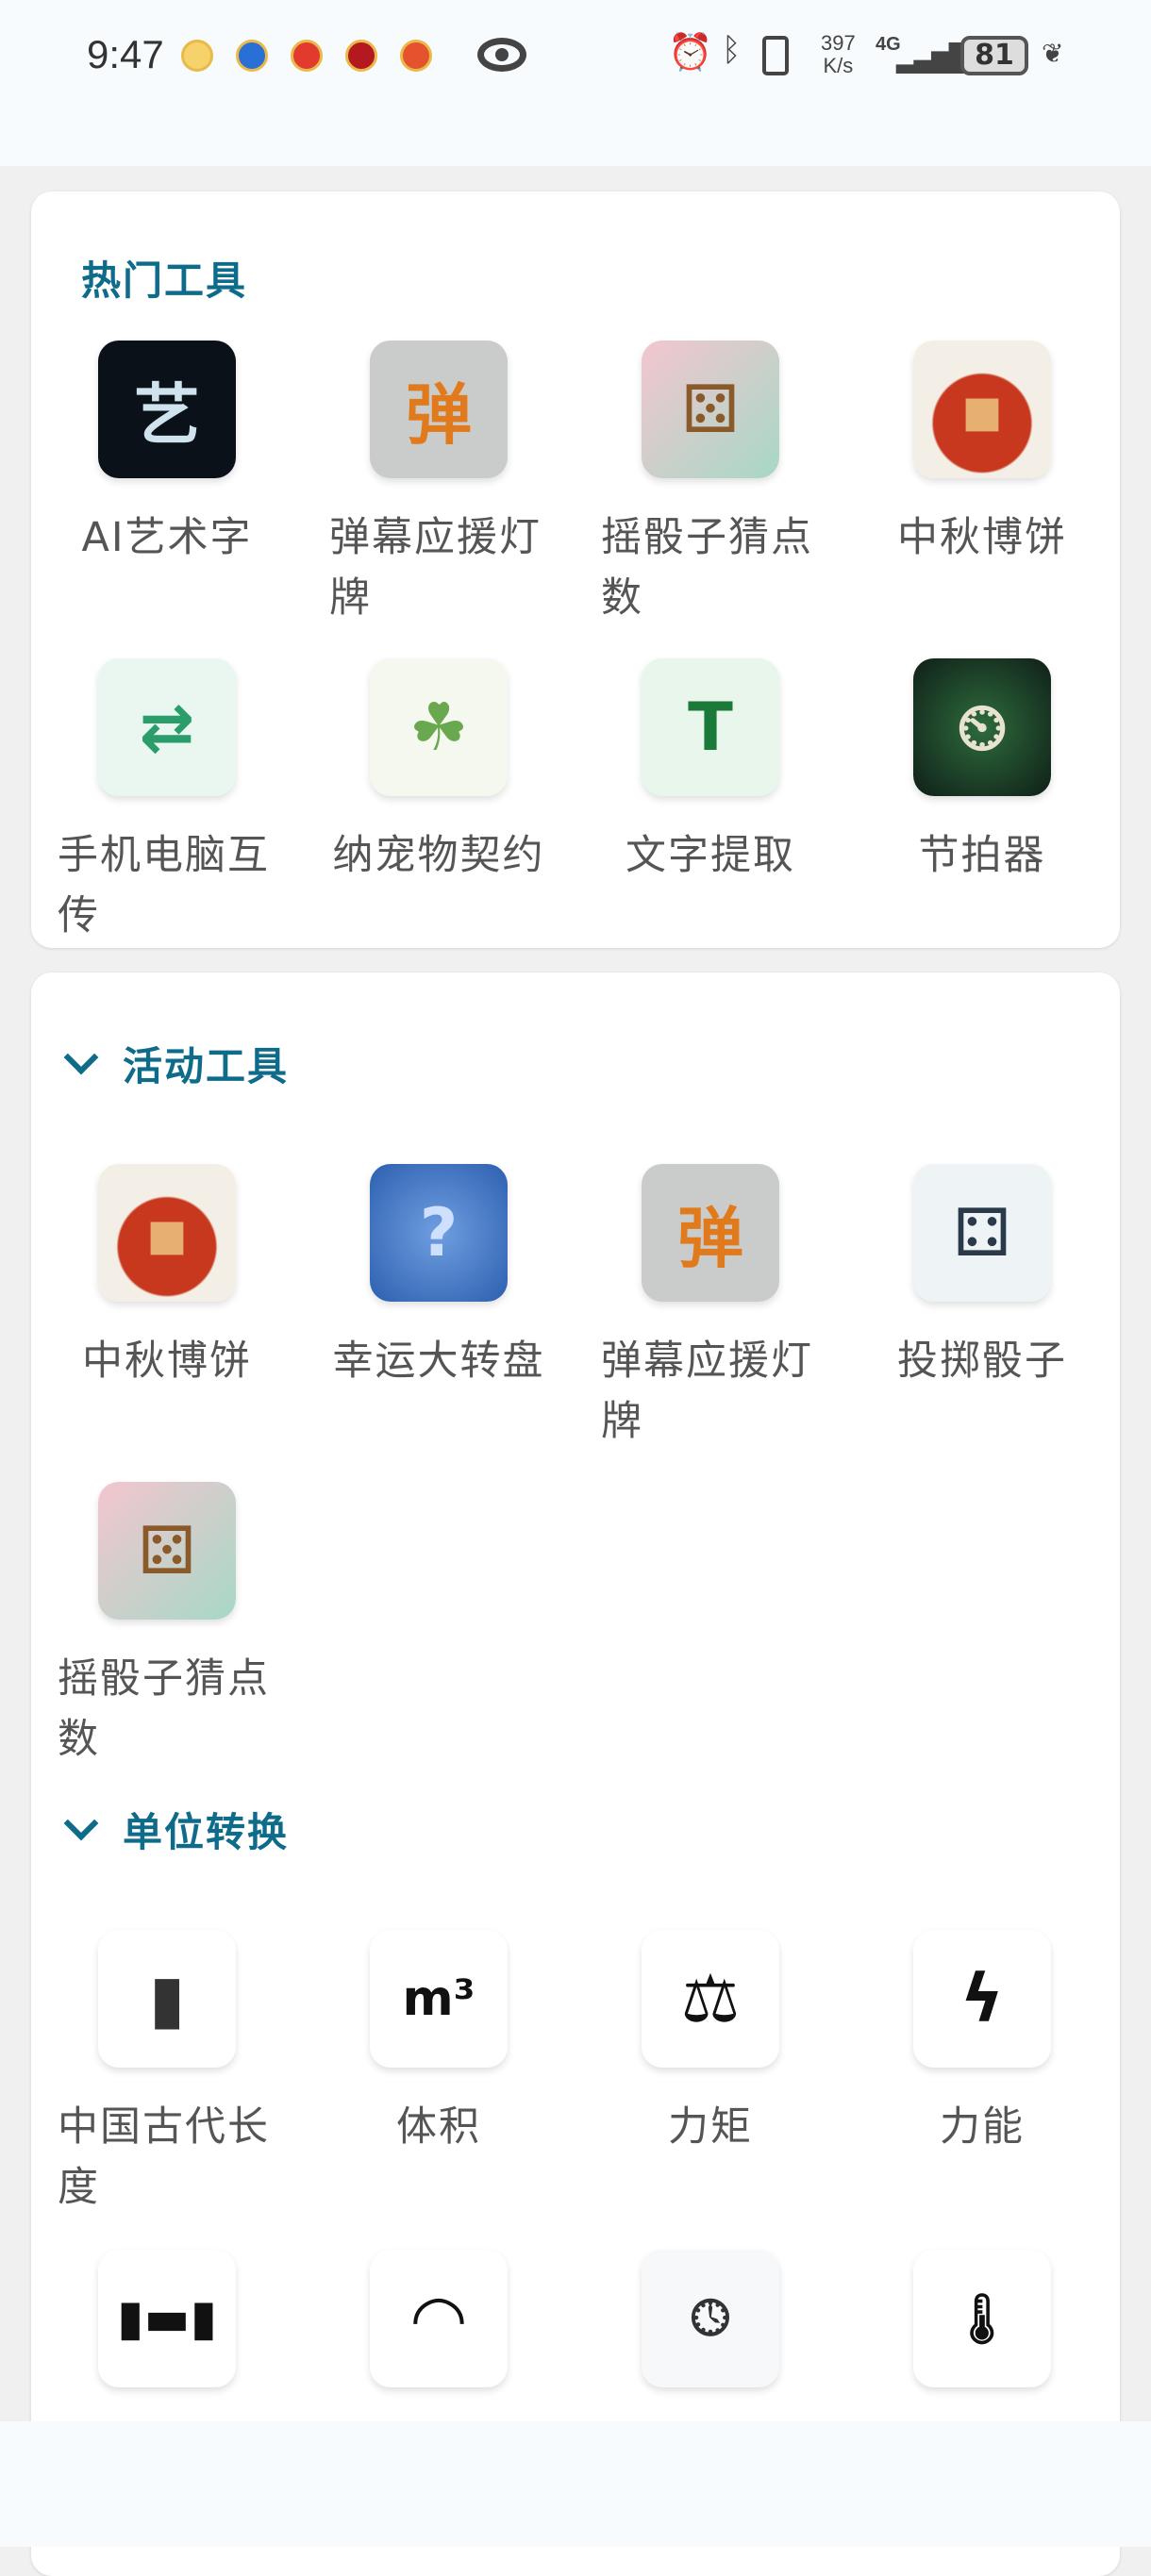 The image size is (1151, 2576). I want to click on tool-item: 艺 AI艺术字, so click(167, 454).